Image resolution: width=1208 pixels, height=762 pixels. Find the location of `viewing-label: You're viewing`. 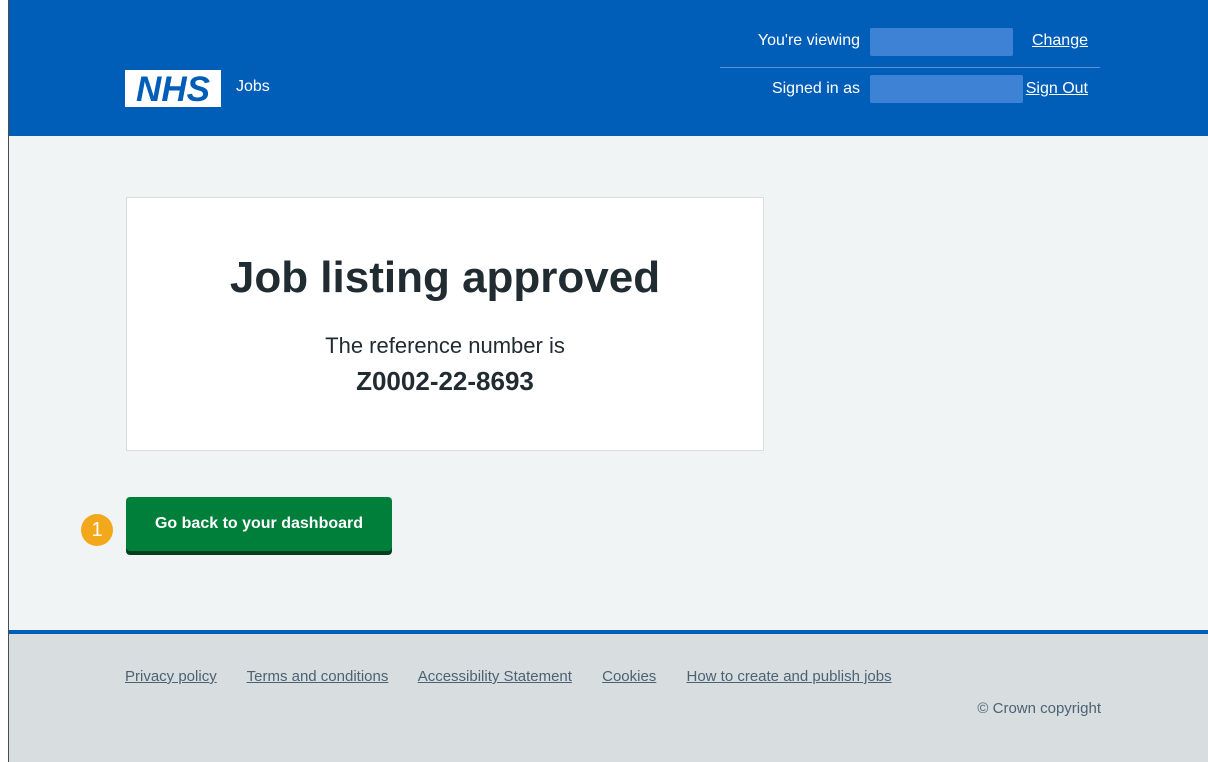

viewing-label: You're viewing is located at coordinates (808, 40).